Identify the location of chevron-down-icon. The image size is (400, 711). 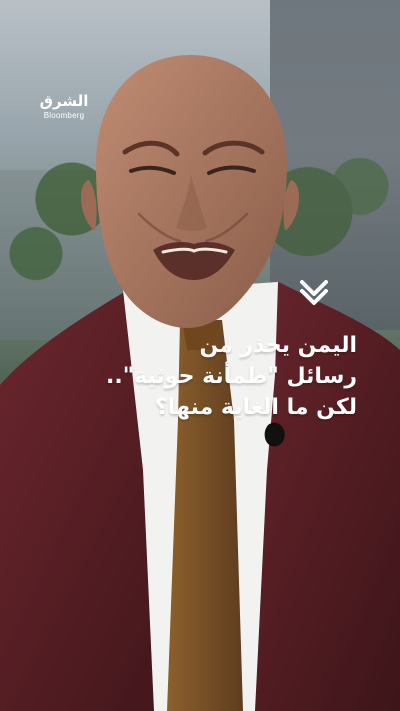
(314, 292).